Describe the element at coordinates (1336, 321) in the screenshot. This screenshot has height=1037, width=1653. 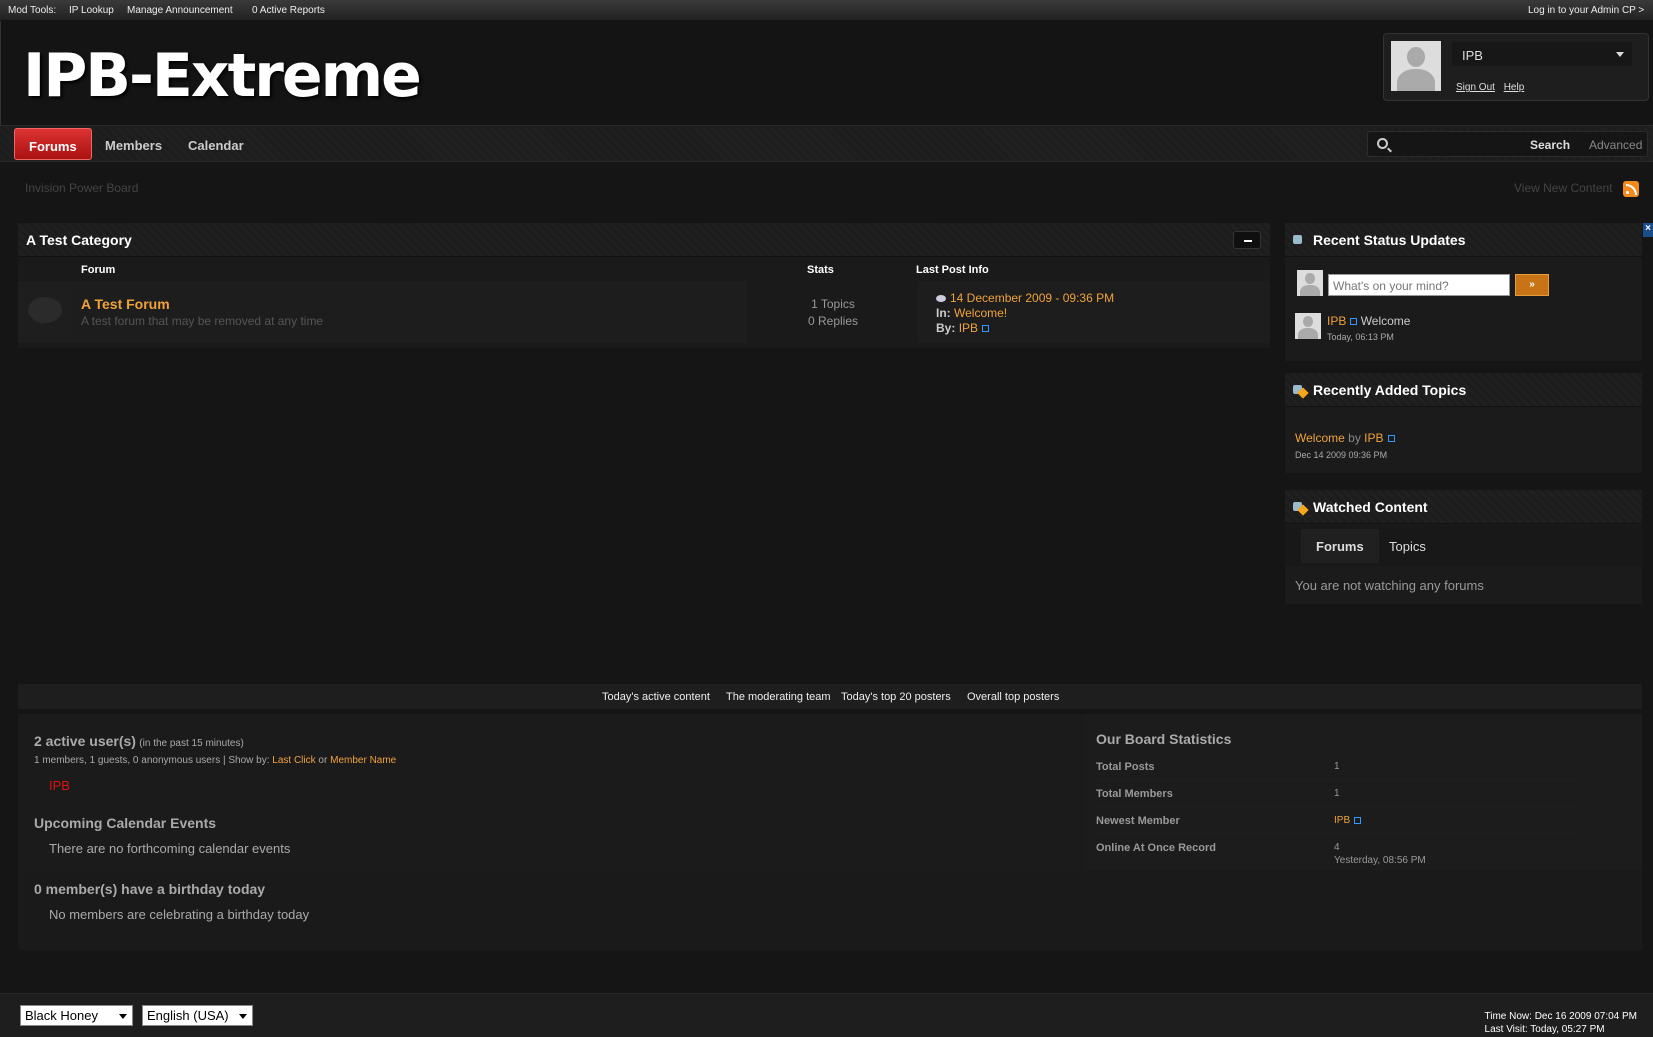
I see `status-user-link: IPB` at that location.